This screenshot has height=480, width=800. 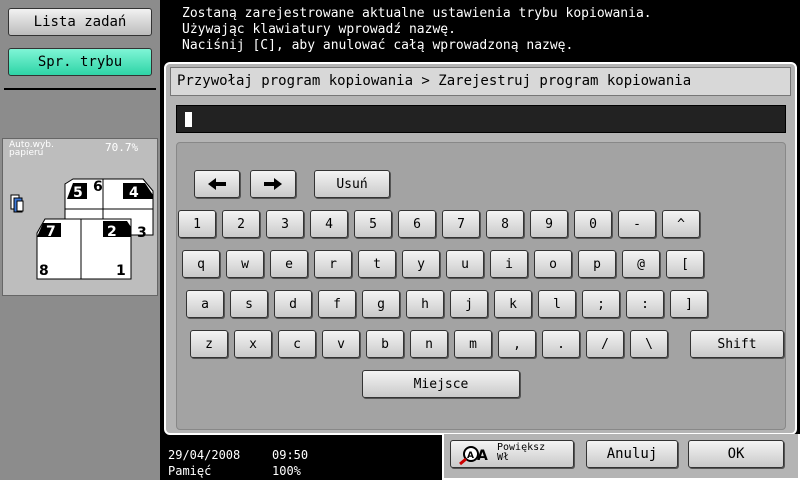 What do you see at coordinates (632, 454) in the screenshot?
I see `cancel-button: Anuluj` at bounding box center [632, 454].